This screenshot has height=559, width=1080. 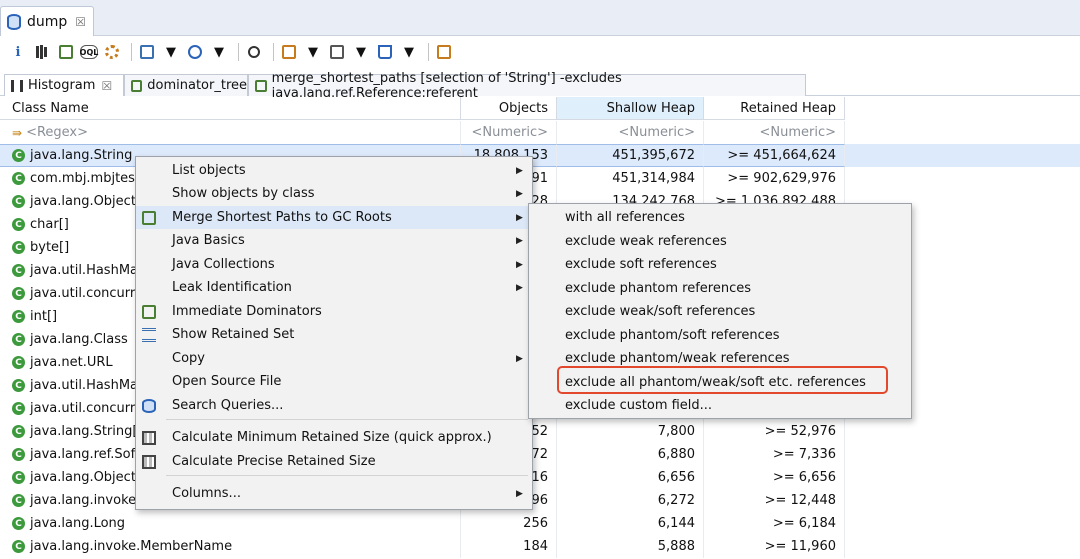 What do you see at coordinates (197, 85) in the screenshot?
I see `tab-label: dominator_tree` at bounding box center [197, 85].